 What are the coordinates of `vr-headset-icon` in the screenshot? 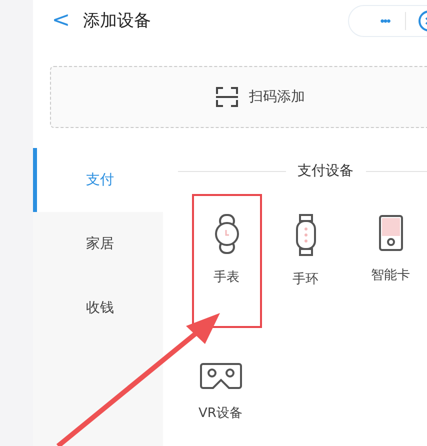 It's located at (220, 376).